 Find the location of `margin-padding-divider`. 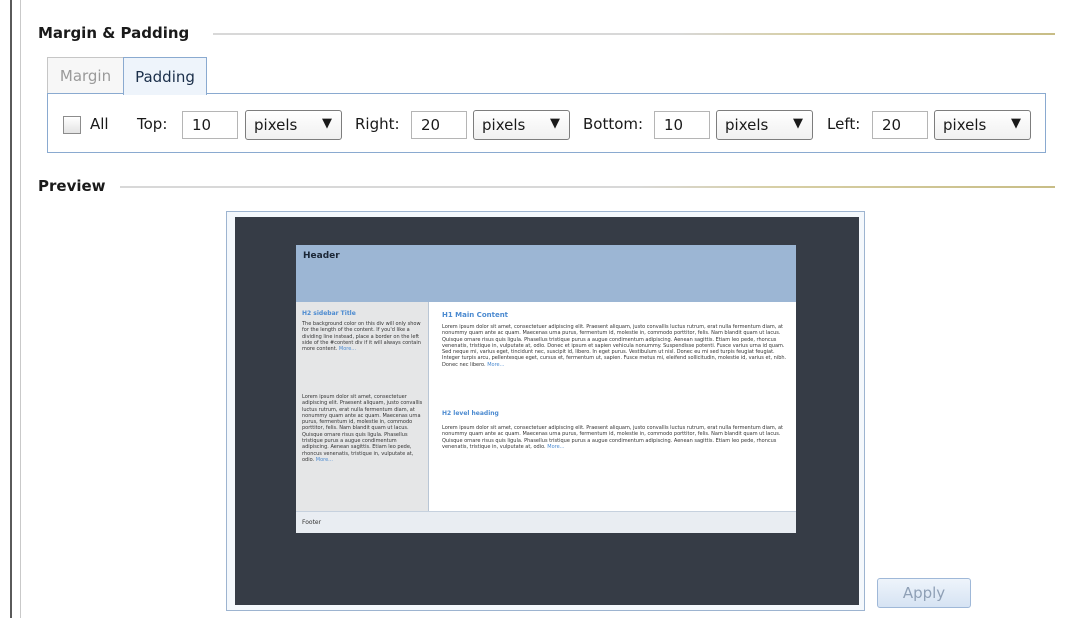

margin-padding-divider is located at coordinates (634, 34).